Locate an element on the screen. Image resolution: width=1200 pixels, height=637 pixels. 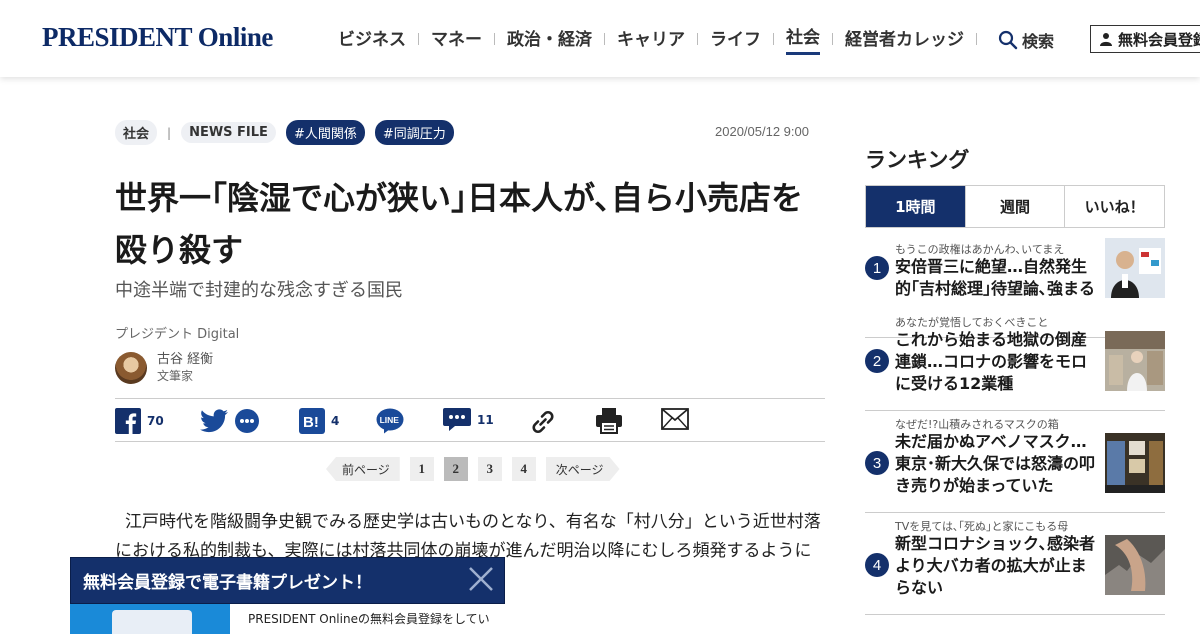
rank-kicker: あなたが覚悟しておくべきこと is located at coordinates (972, 322).